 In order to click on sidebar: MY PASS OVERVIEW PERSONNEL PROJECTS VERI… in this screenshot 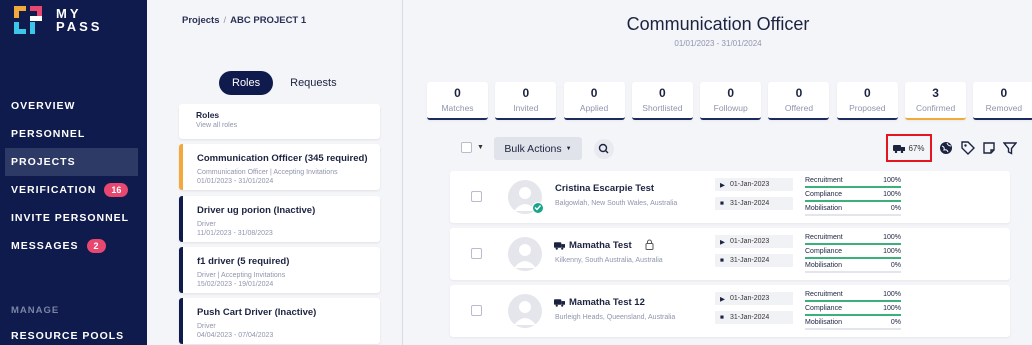, I will do `click(73, 172)`.